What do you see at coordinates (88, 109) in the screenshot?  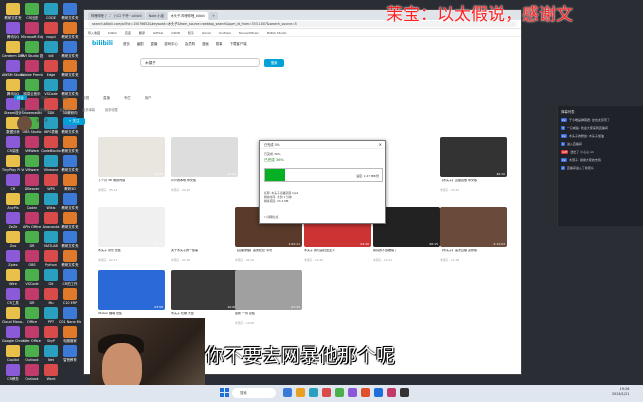 I see `sort-option: 最多弹幕` at bounding box center [88, 109].